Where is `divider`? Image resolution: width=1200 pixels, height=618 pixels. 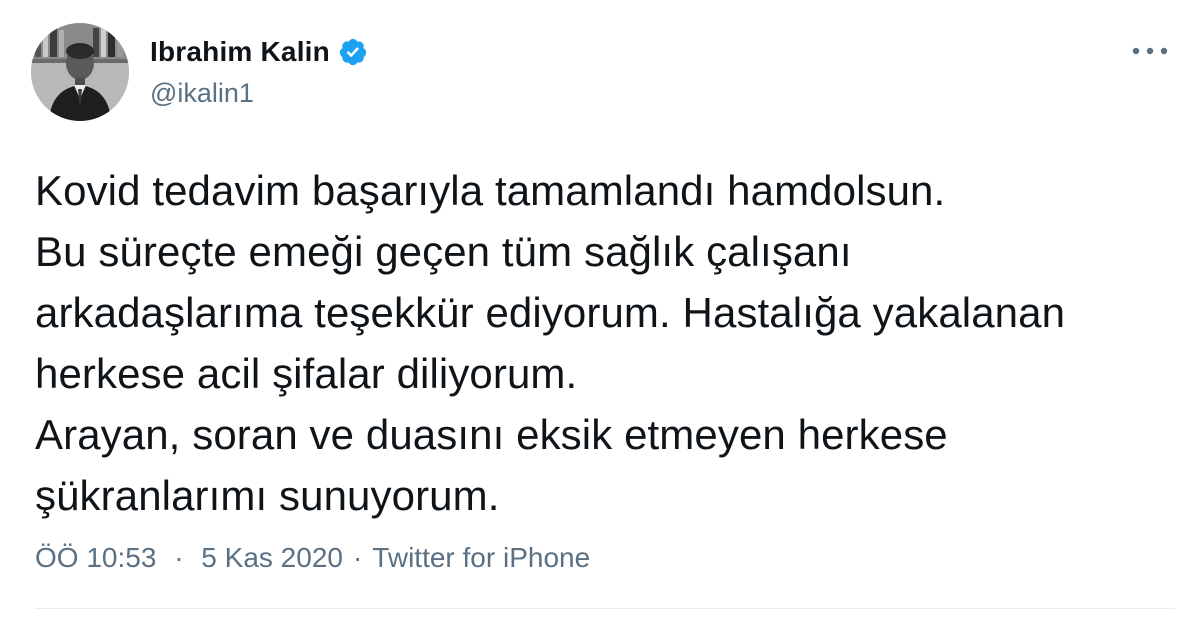
divider is located at coordinates (605, 608).